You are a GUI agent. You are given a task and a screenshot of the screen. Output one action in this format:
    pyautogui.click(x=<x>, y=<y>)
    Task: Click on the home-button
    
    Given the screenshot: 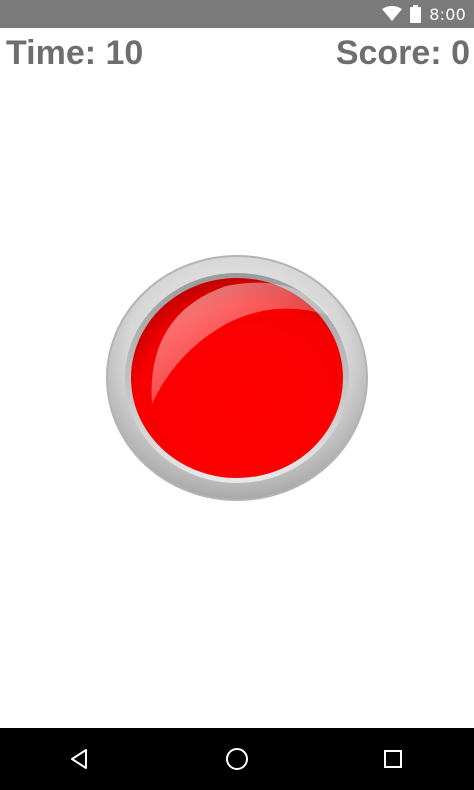 What is the action you would take?
    pyautogui.click(x=237, y=759)
    